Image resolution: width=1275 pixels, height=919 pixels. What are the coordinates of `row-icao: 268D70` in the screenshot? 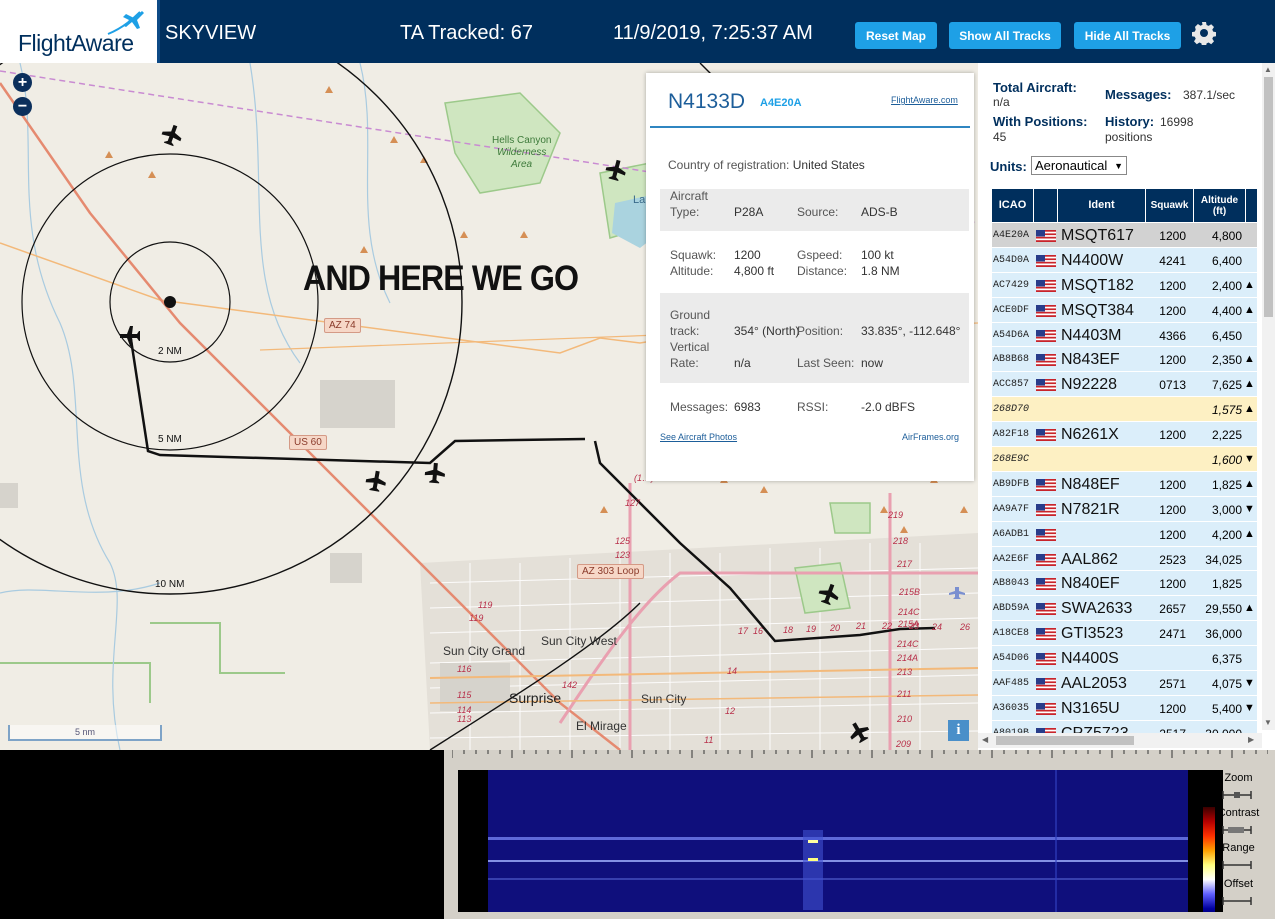 It's located at (1011, 410).